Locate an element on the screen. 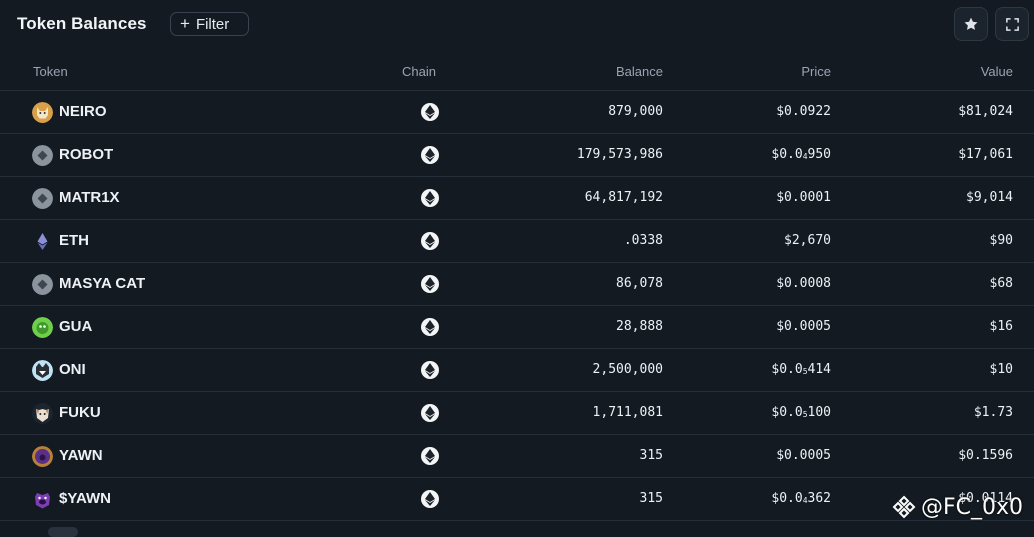 The width and height of the screenshot is (1034, 537). balance-cell: 2,500,000 is located at coordinates (627, 369).